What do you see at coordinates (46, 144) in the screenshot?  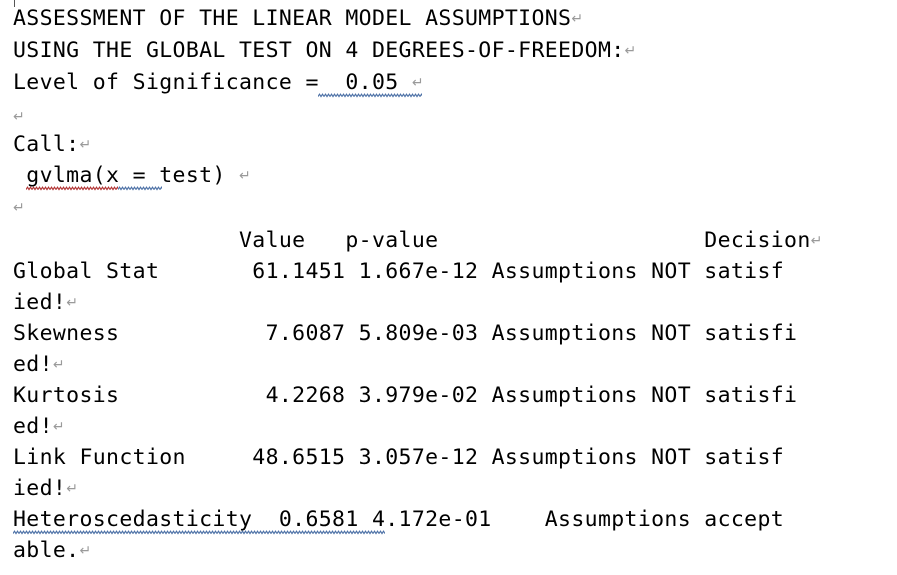 I see `call-label-text: Call:` at bounding box center [46, 144].